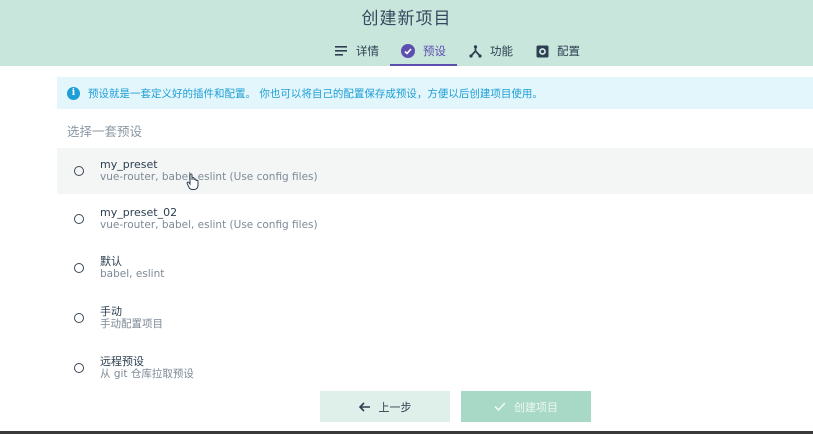 The image size is (813, 434). I want to click on tab-features: 功能, so click(490, 51).